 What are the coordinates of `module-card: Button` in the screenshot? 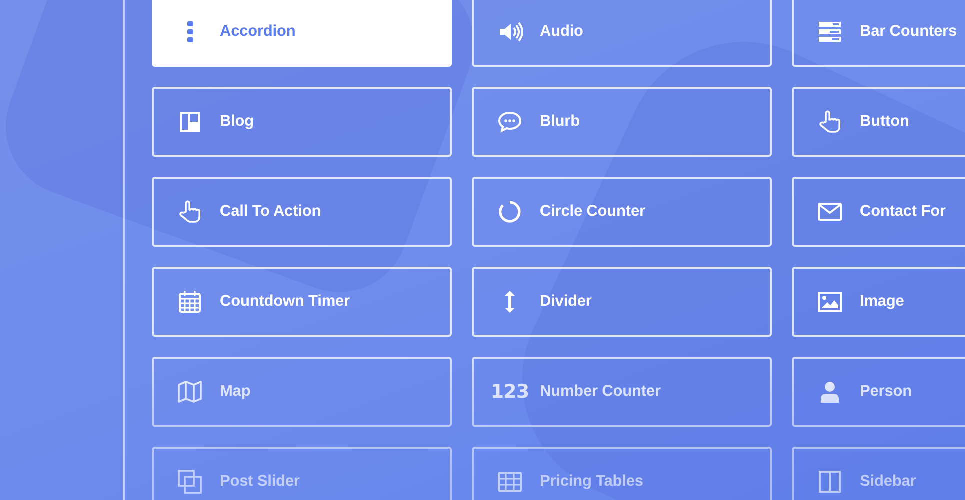 It's located at (878, 122).